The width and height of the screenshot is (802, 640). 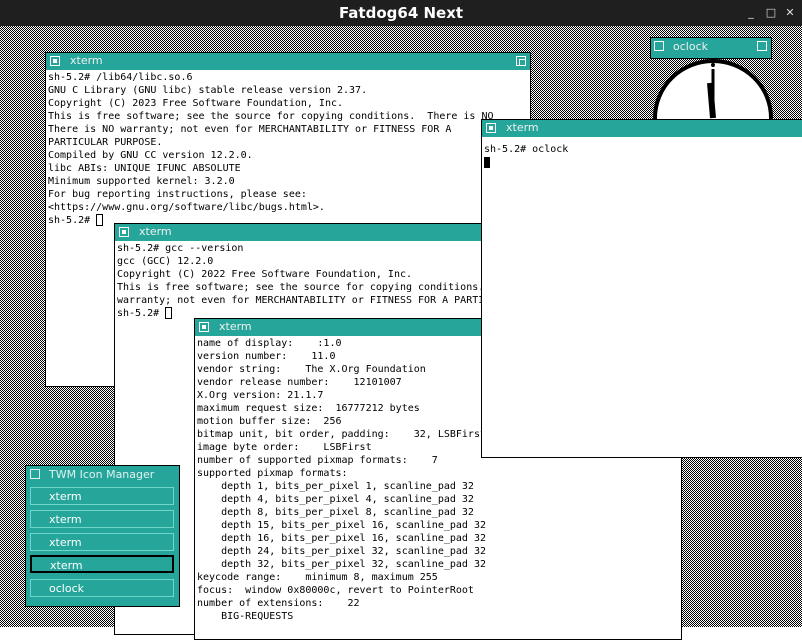 I want to click on terminal-output: sh-5.2# oclock, so click(x=643, y=156).